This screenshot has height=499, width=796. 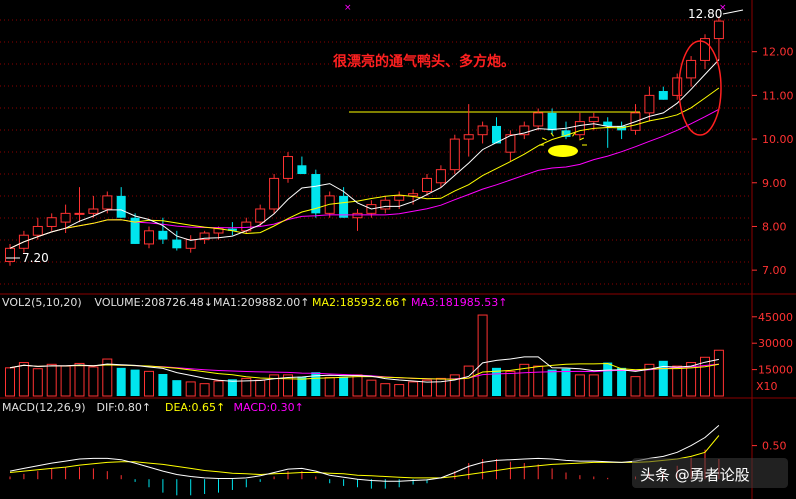 What do you see at coordinates (774, 270) in the screenshot?
I see `y-tick-label: 7.00` at bounding box center [774, 270].